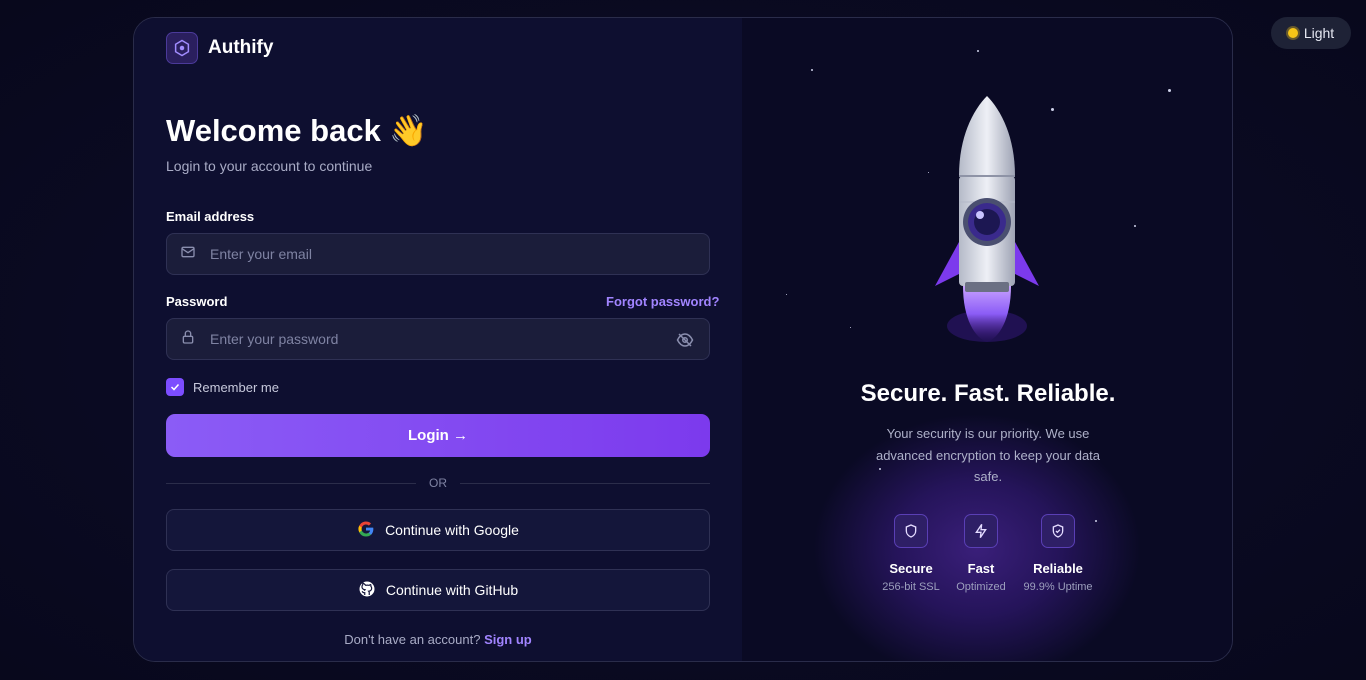 The height and width of the screenshot is (680, 1366). Describe the element at coordinates (430, 339) in the screenshot. I see `password-input` at that location.